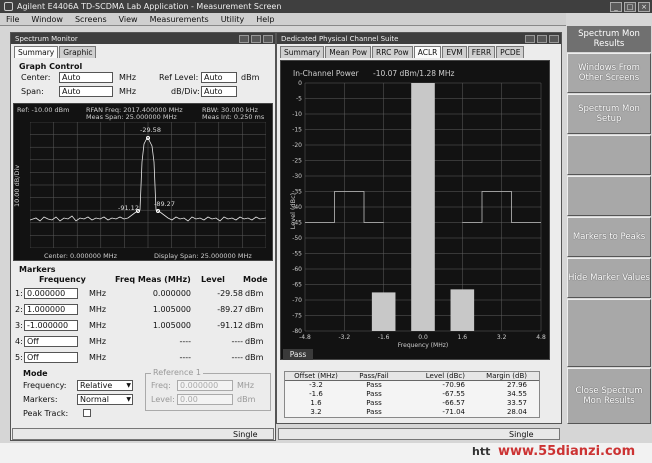 This screenshot has height=463, width=652. I want to click on reference-heading: Reference 1, so click(177, 372).